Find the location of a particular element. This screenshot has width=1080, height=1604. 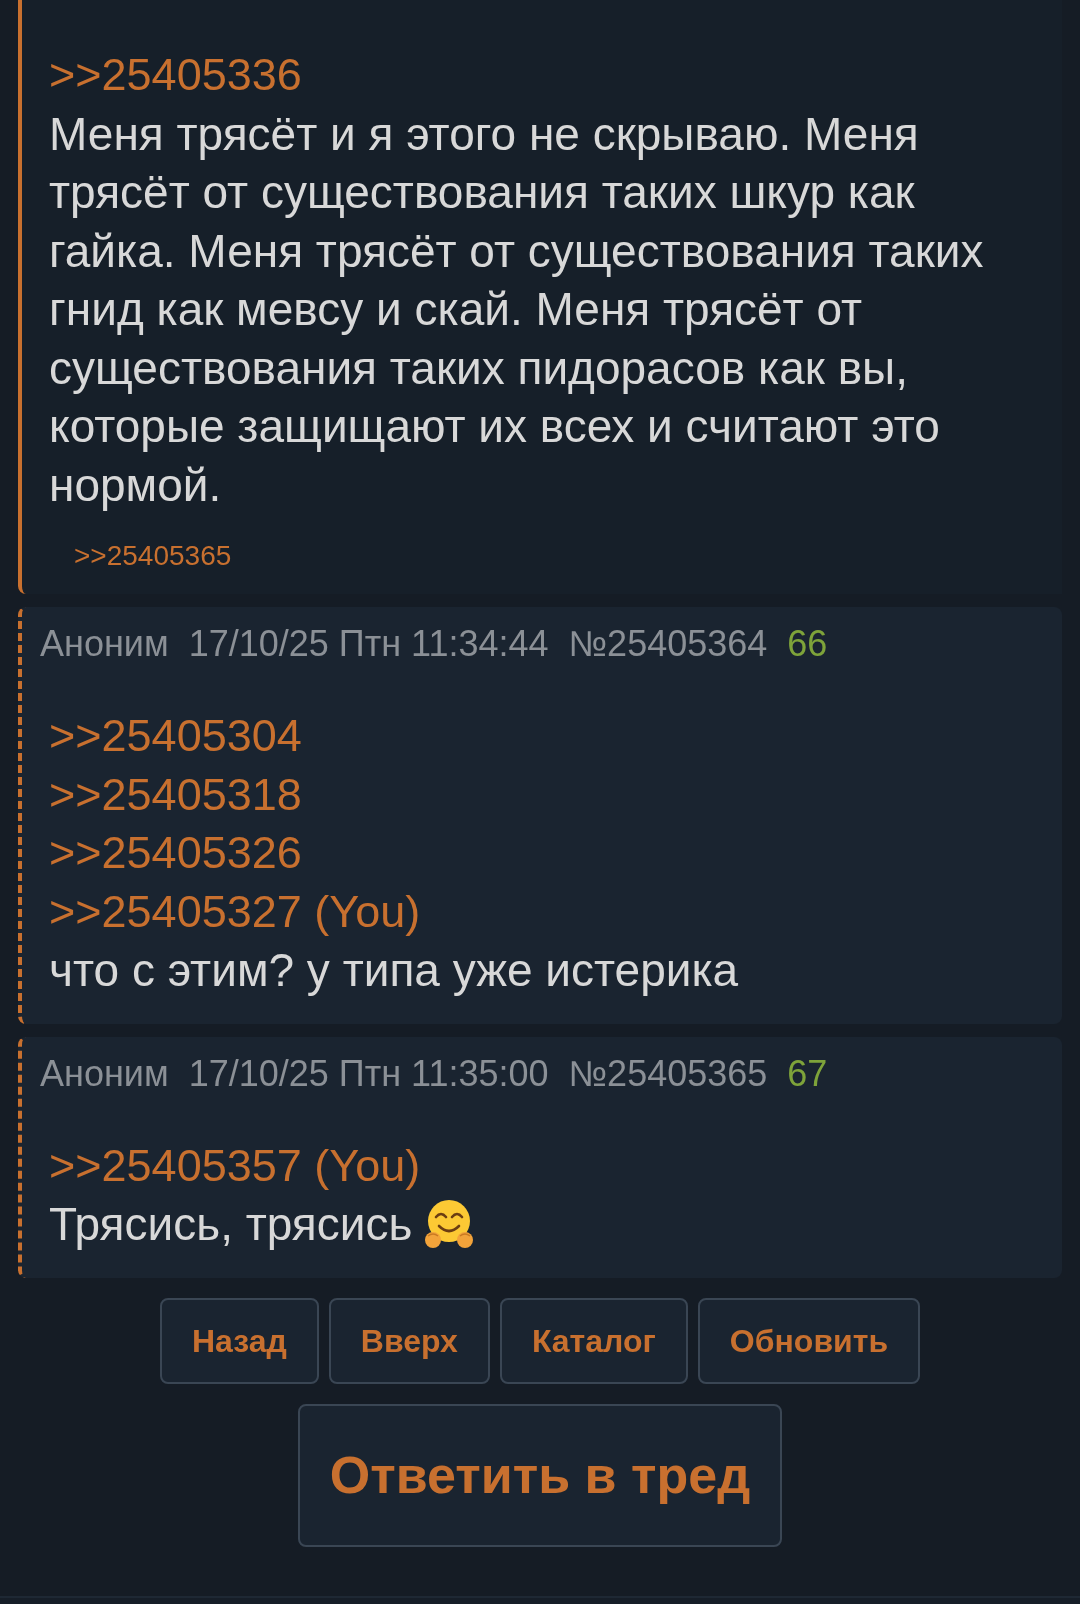

quote-link: >>25405357 (You) is located at coordinates (235, 1165).